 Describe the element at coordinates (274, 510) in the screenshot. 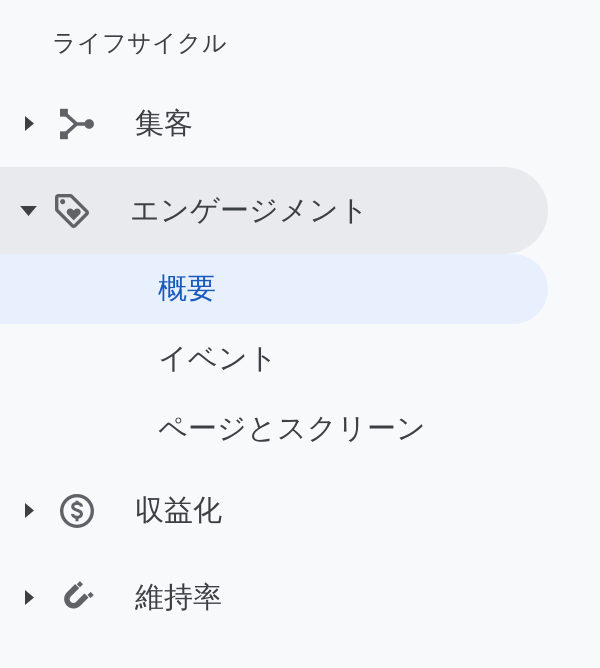

I see `nav-item: 収益化` at that location.